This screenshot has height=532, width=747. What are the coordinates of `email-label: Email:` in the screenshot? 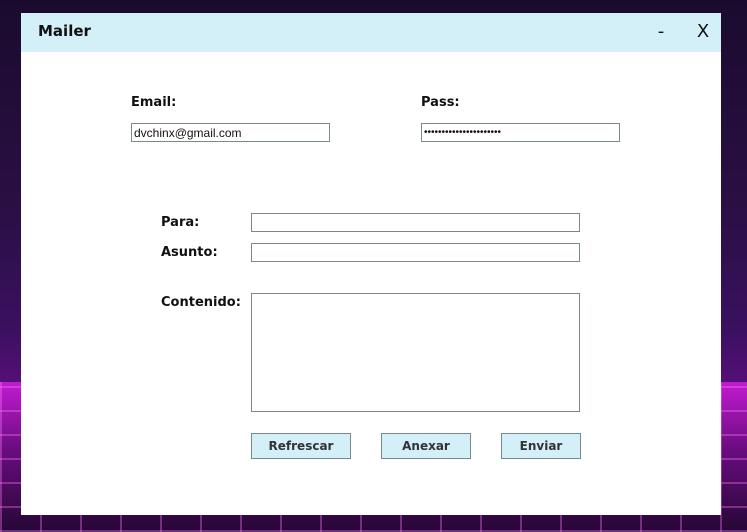 It's located at (154, 102).